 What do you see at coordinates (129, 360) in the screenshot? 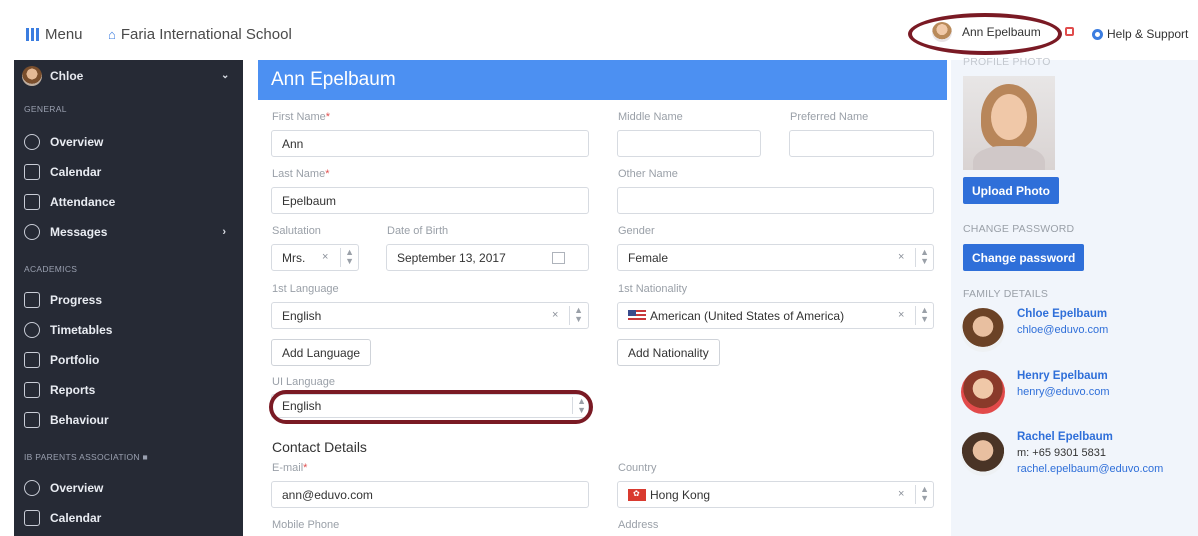
I see `sidebar-item-portfolio: Portfolio` at bounding box center [129, 360].